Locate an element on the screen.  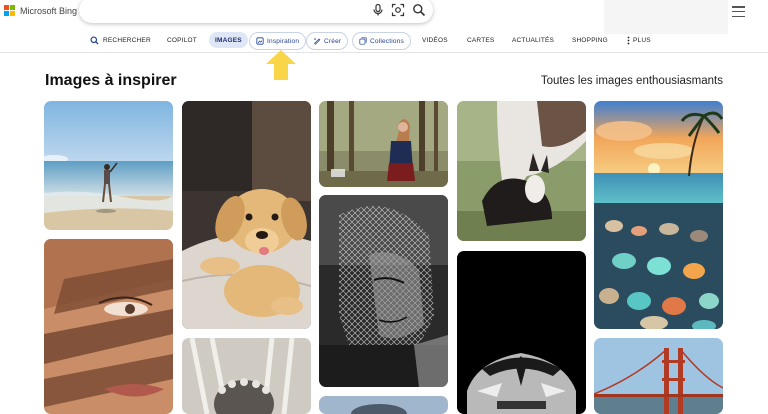
nav-videos-label: VIDÉOS is located at coordinates (435, 40).